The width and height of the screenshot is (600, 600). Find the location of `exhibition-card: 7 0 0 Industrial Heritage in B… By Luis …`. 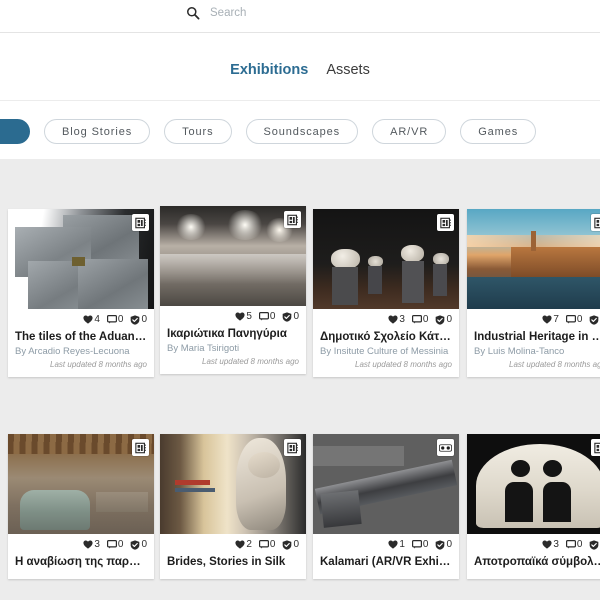

exhibition-card: 7 0 0 Industrial Heritage in B… By Luis … is located at coordinates (533, 293).